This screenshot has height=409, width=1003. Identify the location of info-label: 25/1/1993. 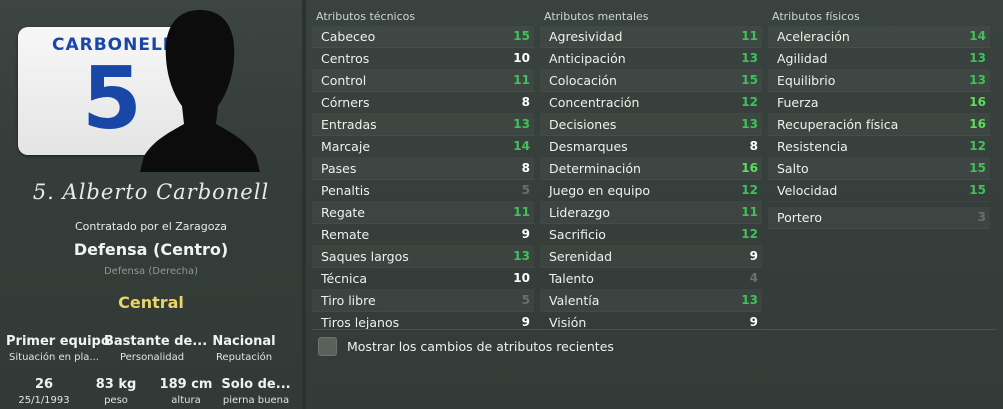
(44, 400).